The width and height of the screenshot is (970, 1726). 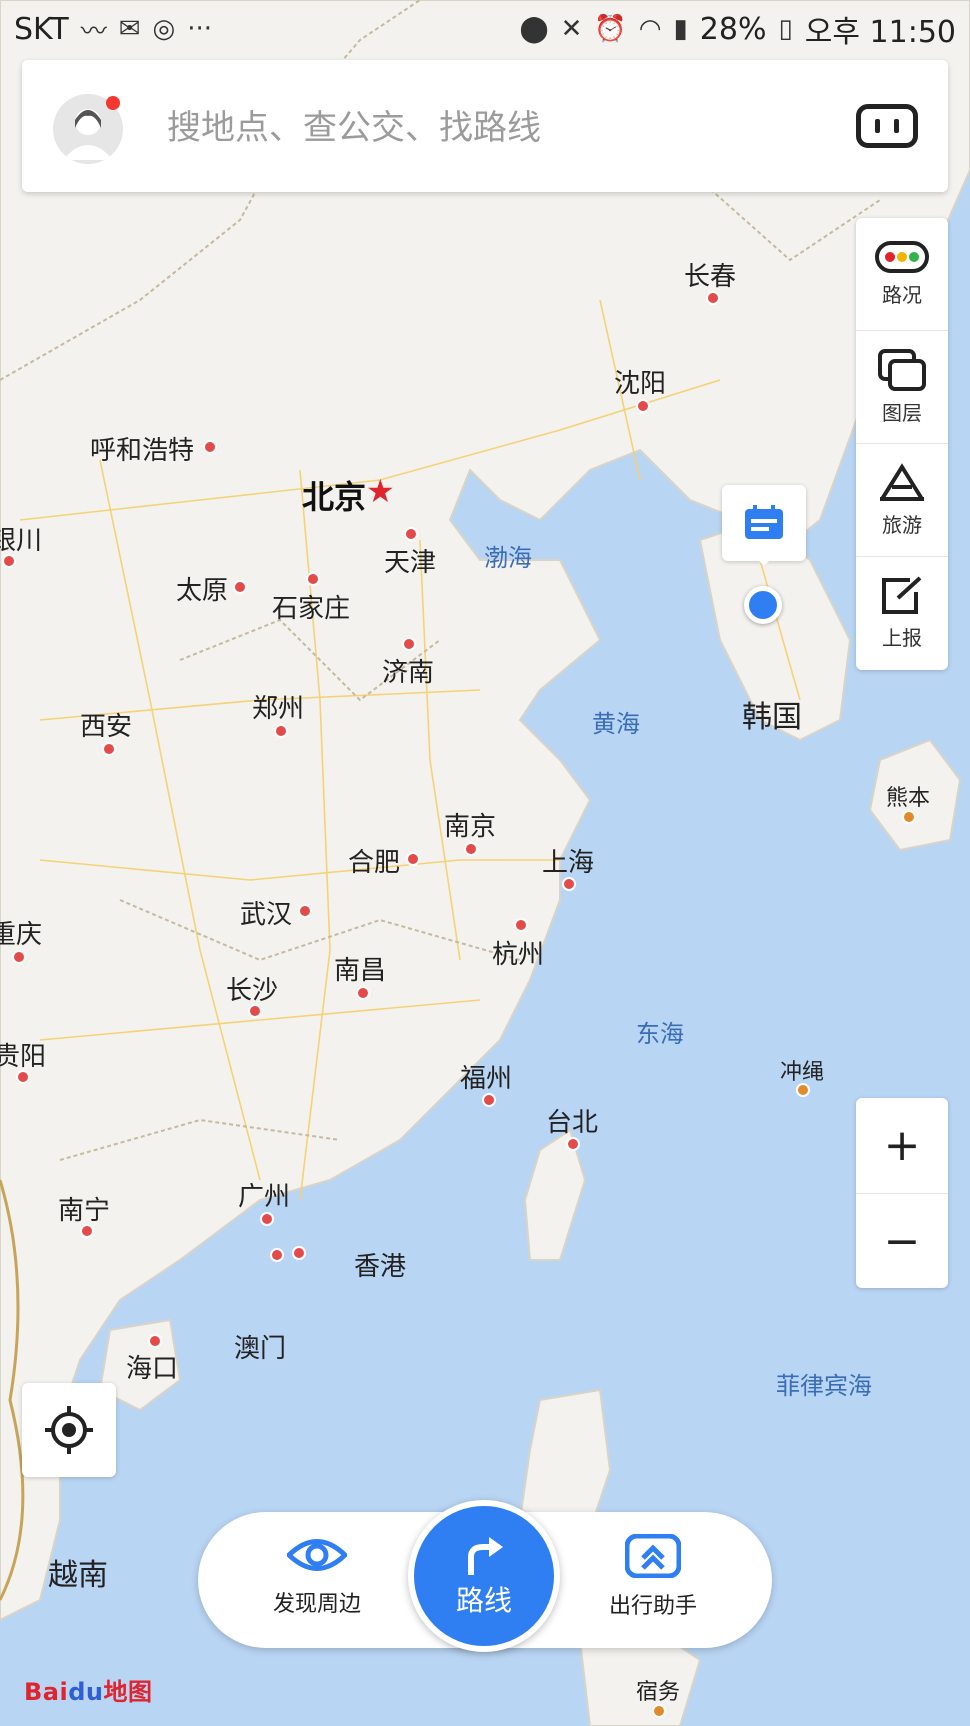 What do you see at coordinates (902, 1241) in the screenshot?
I see `zoom-out-button: −` at bounding box center [902, 1241].